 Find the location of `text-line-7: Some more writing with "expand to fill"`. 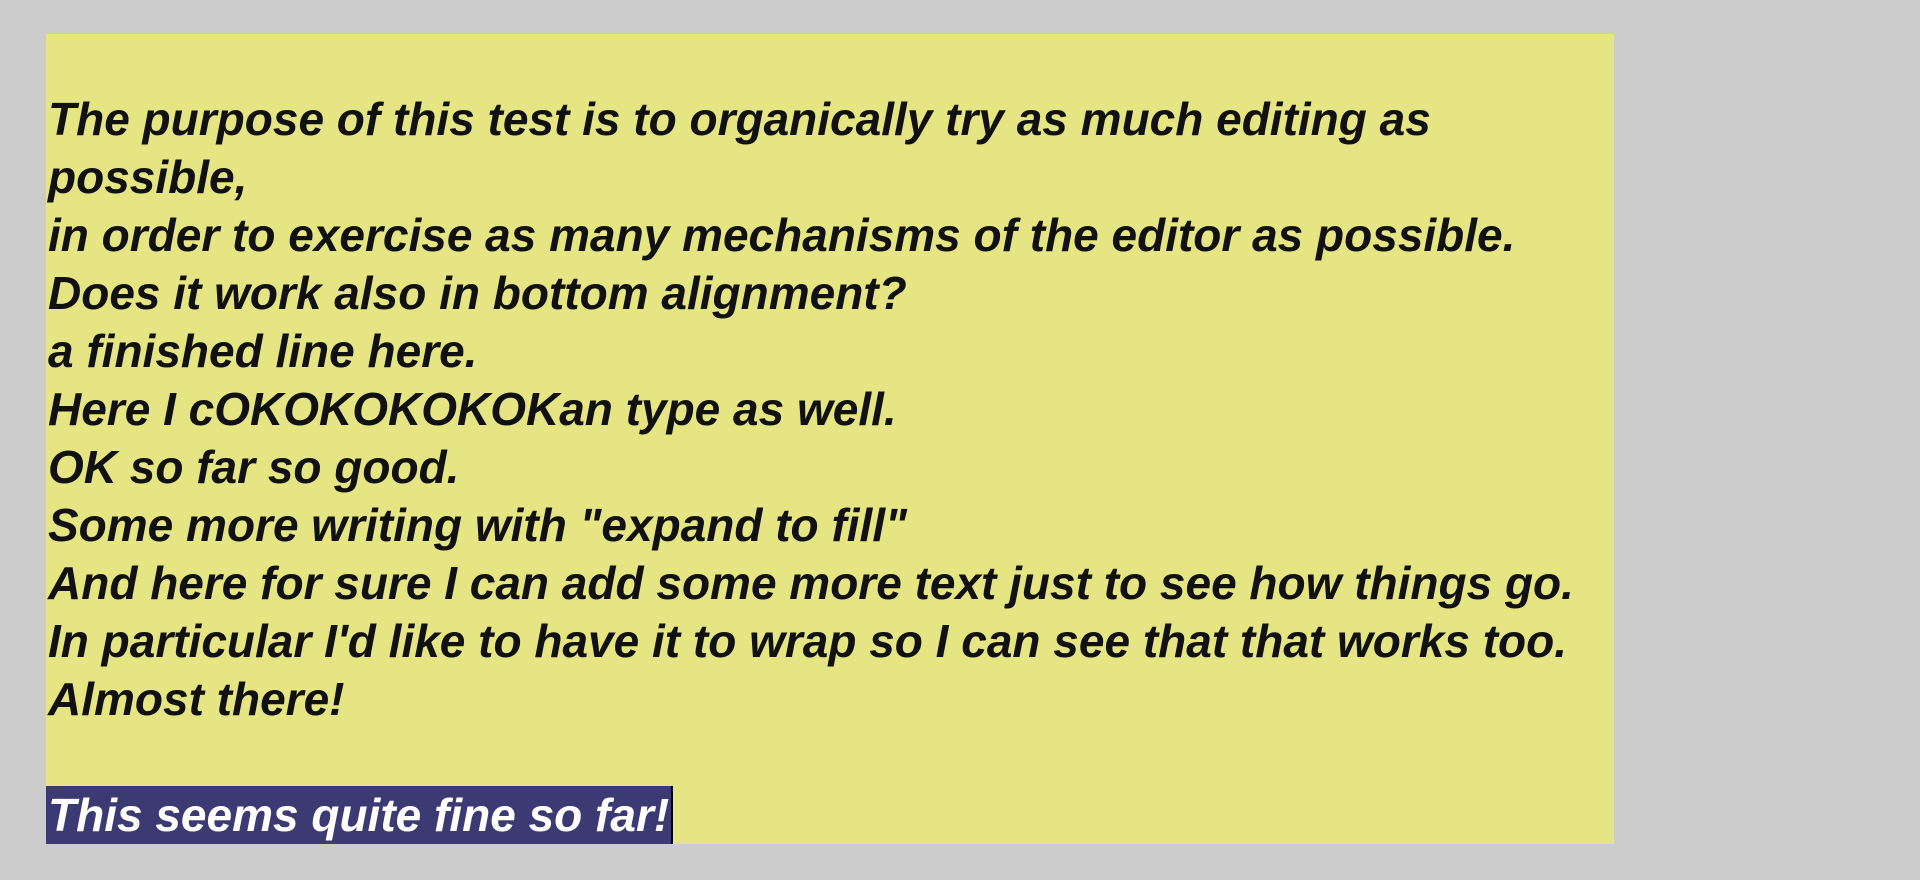

text-line-7: Some more writing with "expand to fill" is located at coordinates (831, 525).